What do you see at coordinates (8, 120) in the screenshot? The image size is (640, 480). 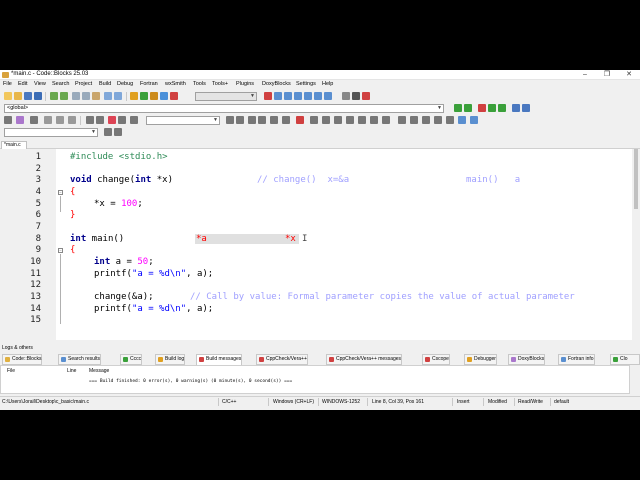 I see `doxy-icon` at bounding box center [8, 120].